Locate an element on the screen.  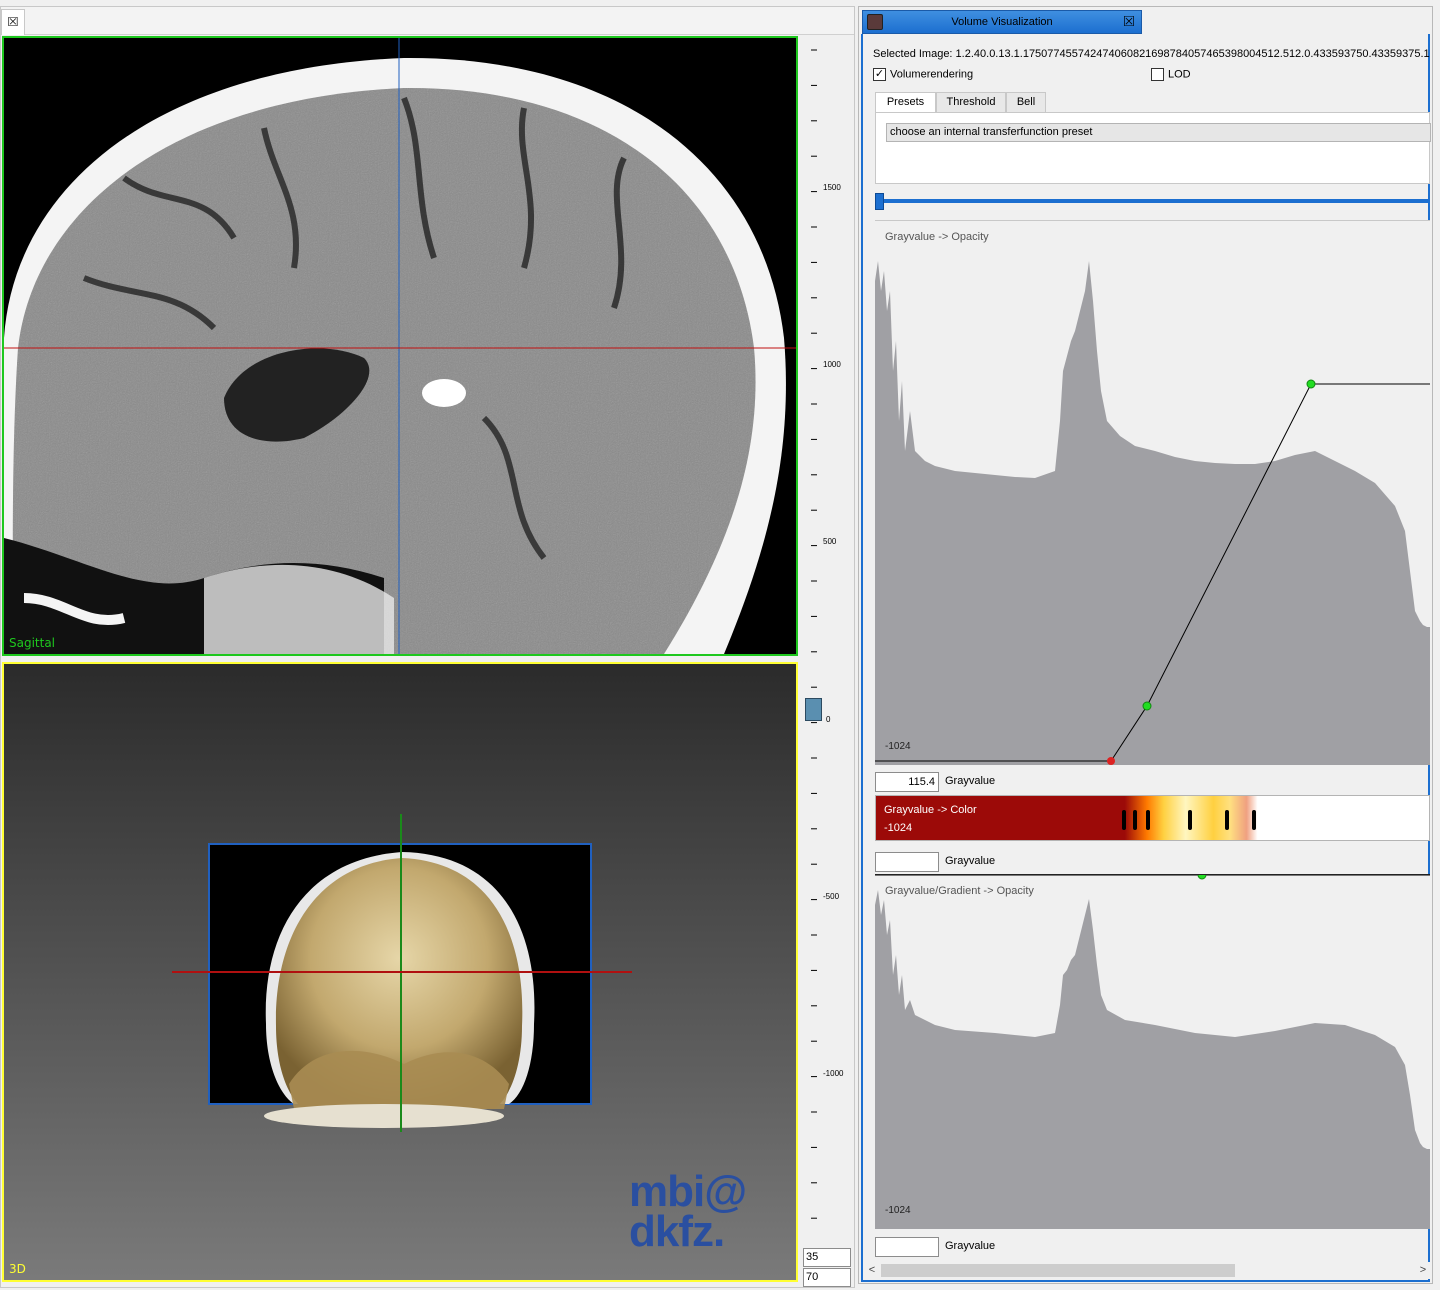
lod-label: LOD is located at coordinates (1179, 74).